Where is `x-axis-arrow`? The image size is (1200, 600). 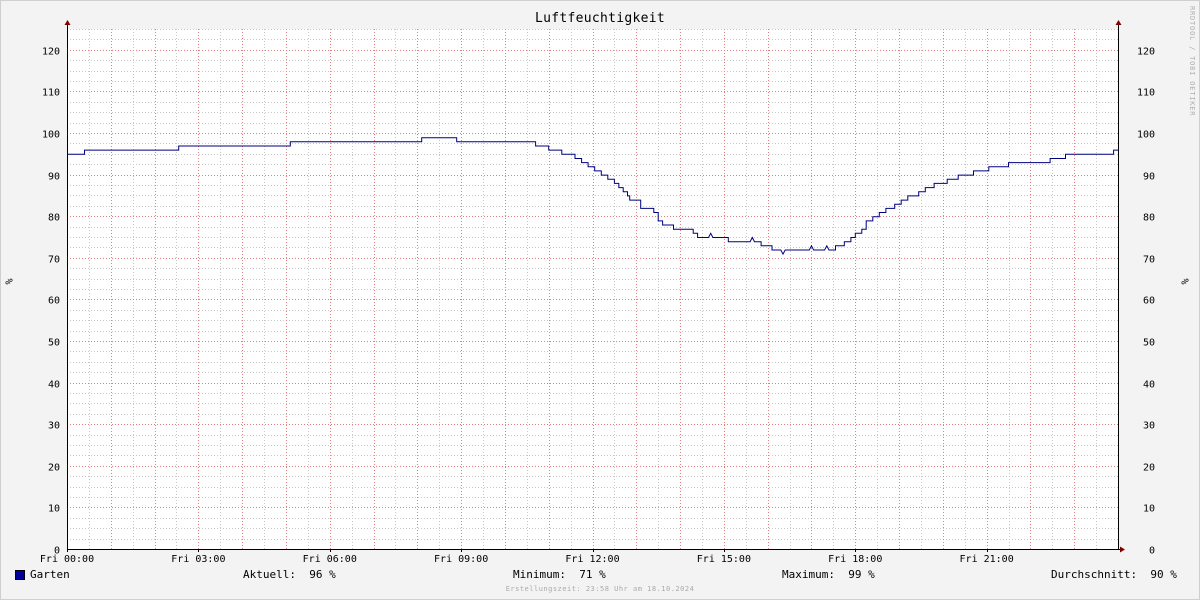 x-axis-arrow is located at coordinates (1122, 549).